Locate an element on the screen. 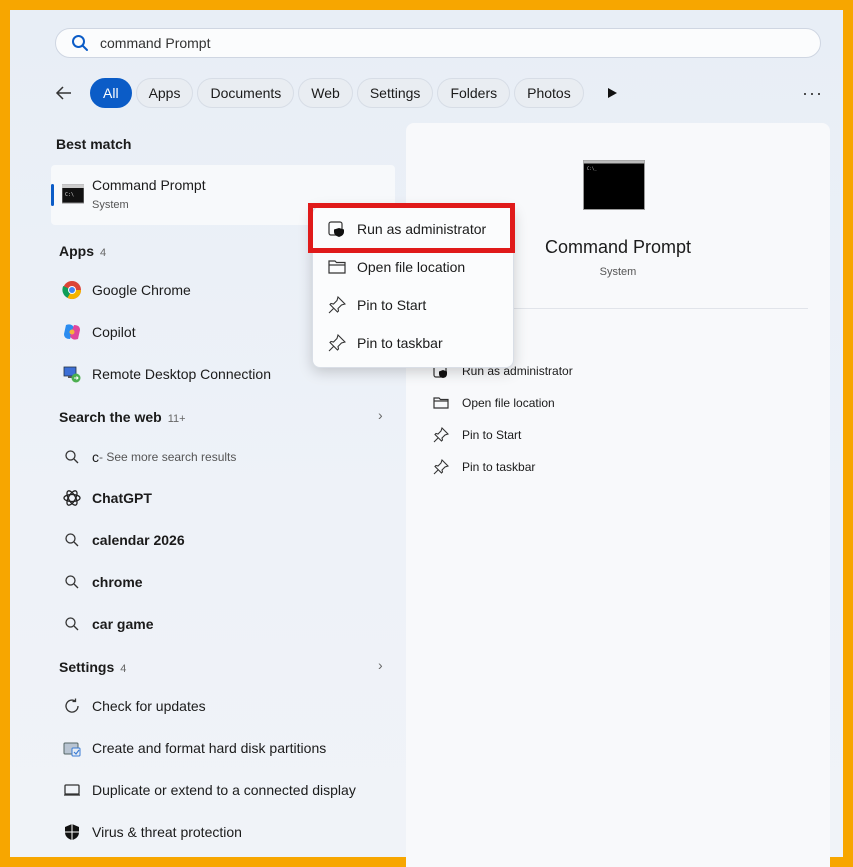  tab-web: Web is located at coordinates (325, 93).